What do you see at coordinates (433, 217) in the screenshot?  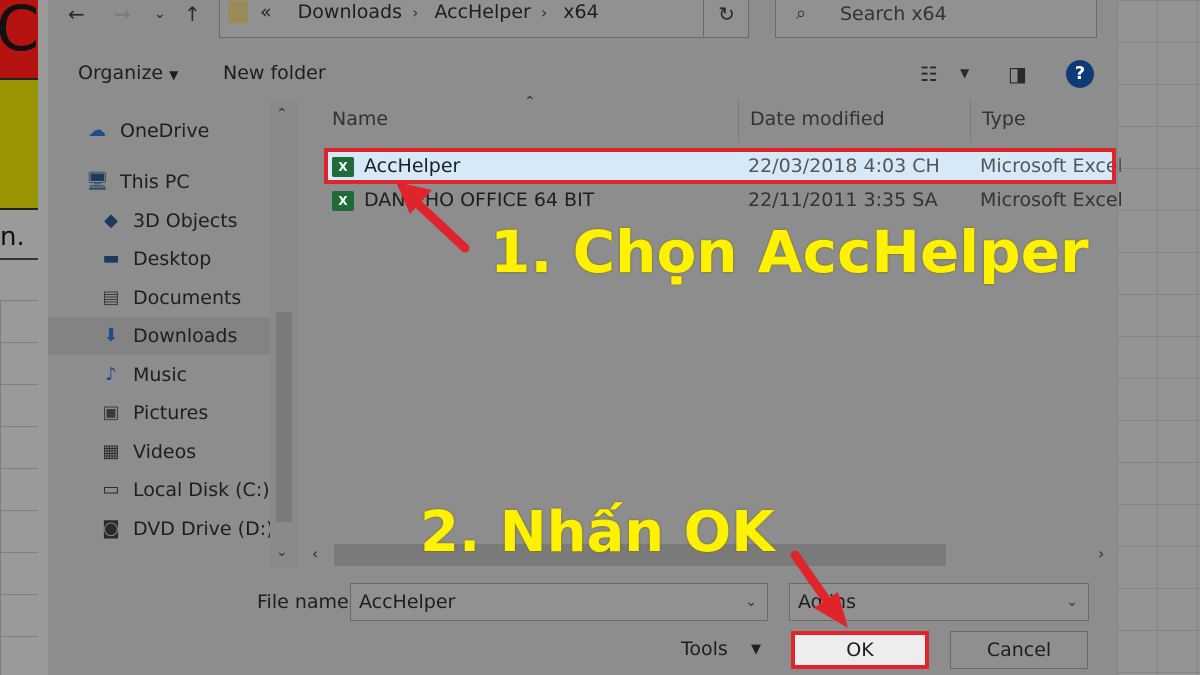 I see `arrow-to-file` at bounding box center [433, 217].